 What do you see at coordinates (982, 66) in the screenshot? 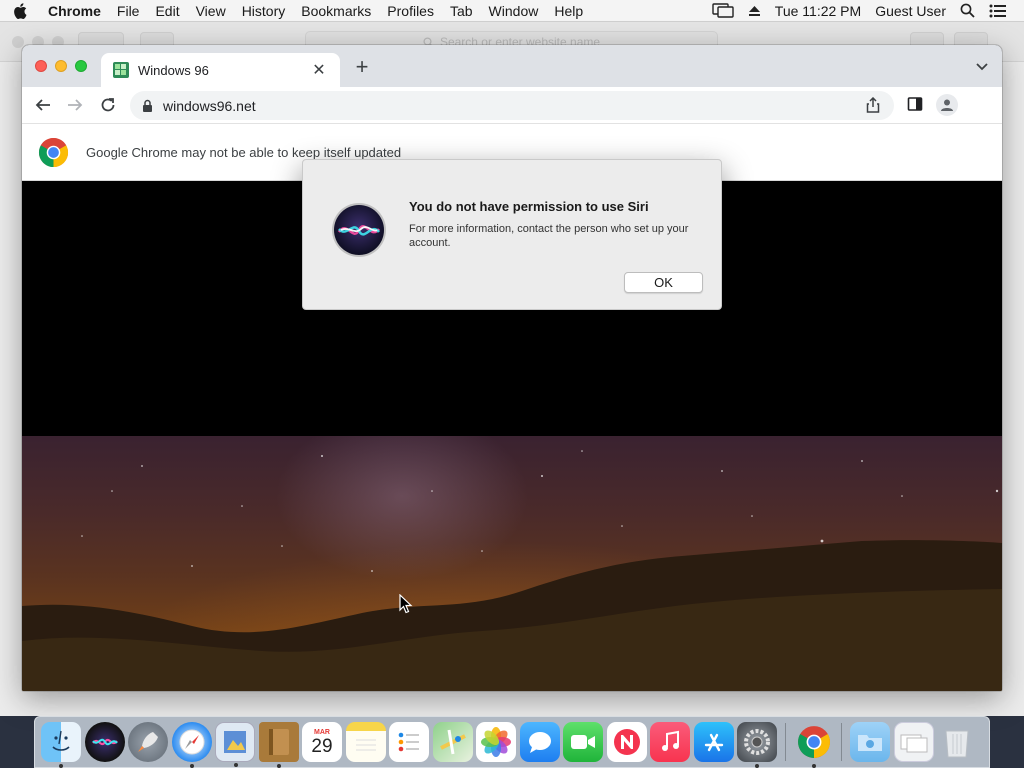
I see `tab-search-chevron-icon` at bounding box center [982, 66].